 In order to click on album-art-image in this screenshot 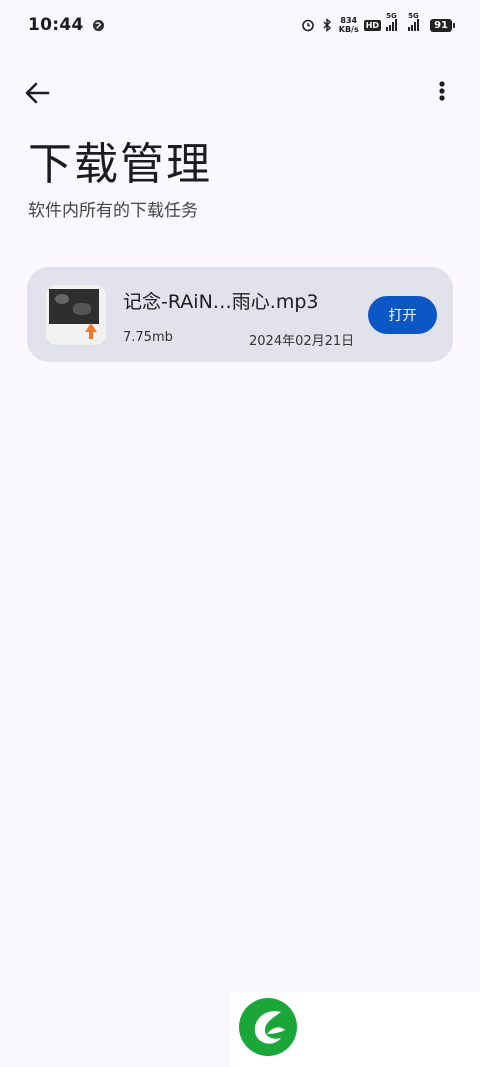, I will do `click(74, 306)`.